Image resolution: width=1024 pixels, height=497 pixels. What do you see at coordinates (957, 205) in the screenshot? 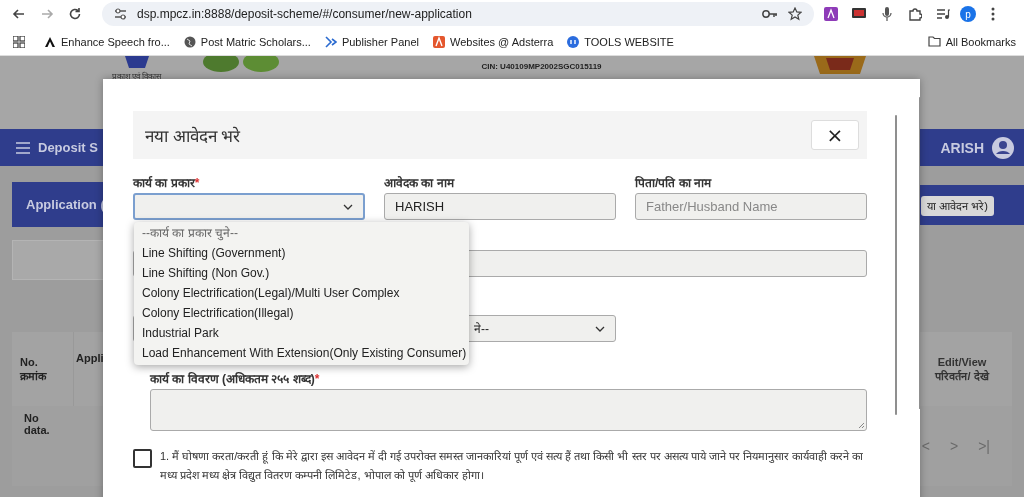
I see `new-application-button: या आवेदन भरे)` at bounding box center [957, 205].